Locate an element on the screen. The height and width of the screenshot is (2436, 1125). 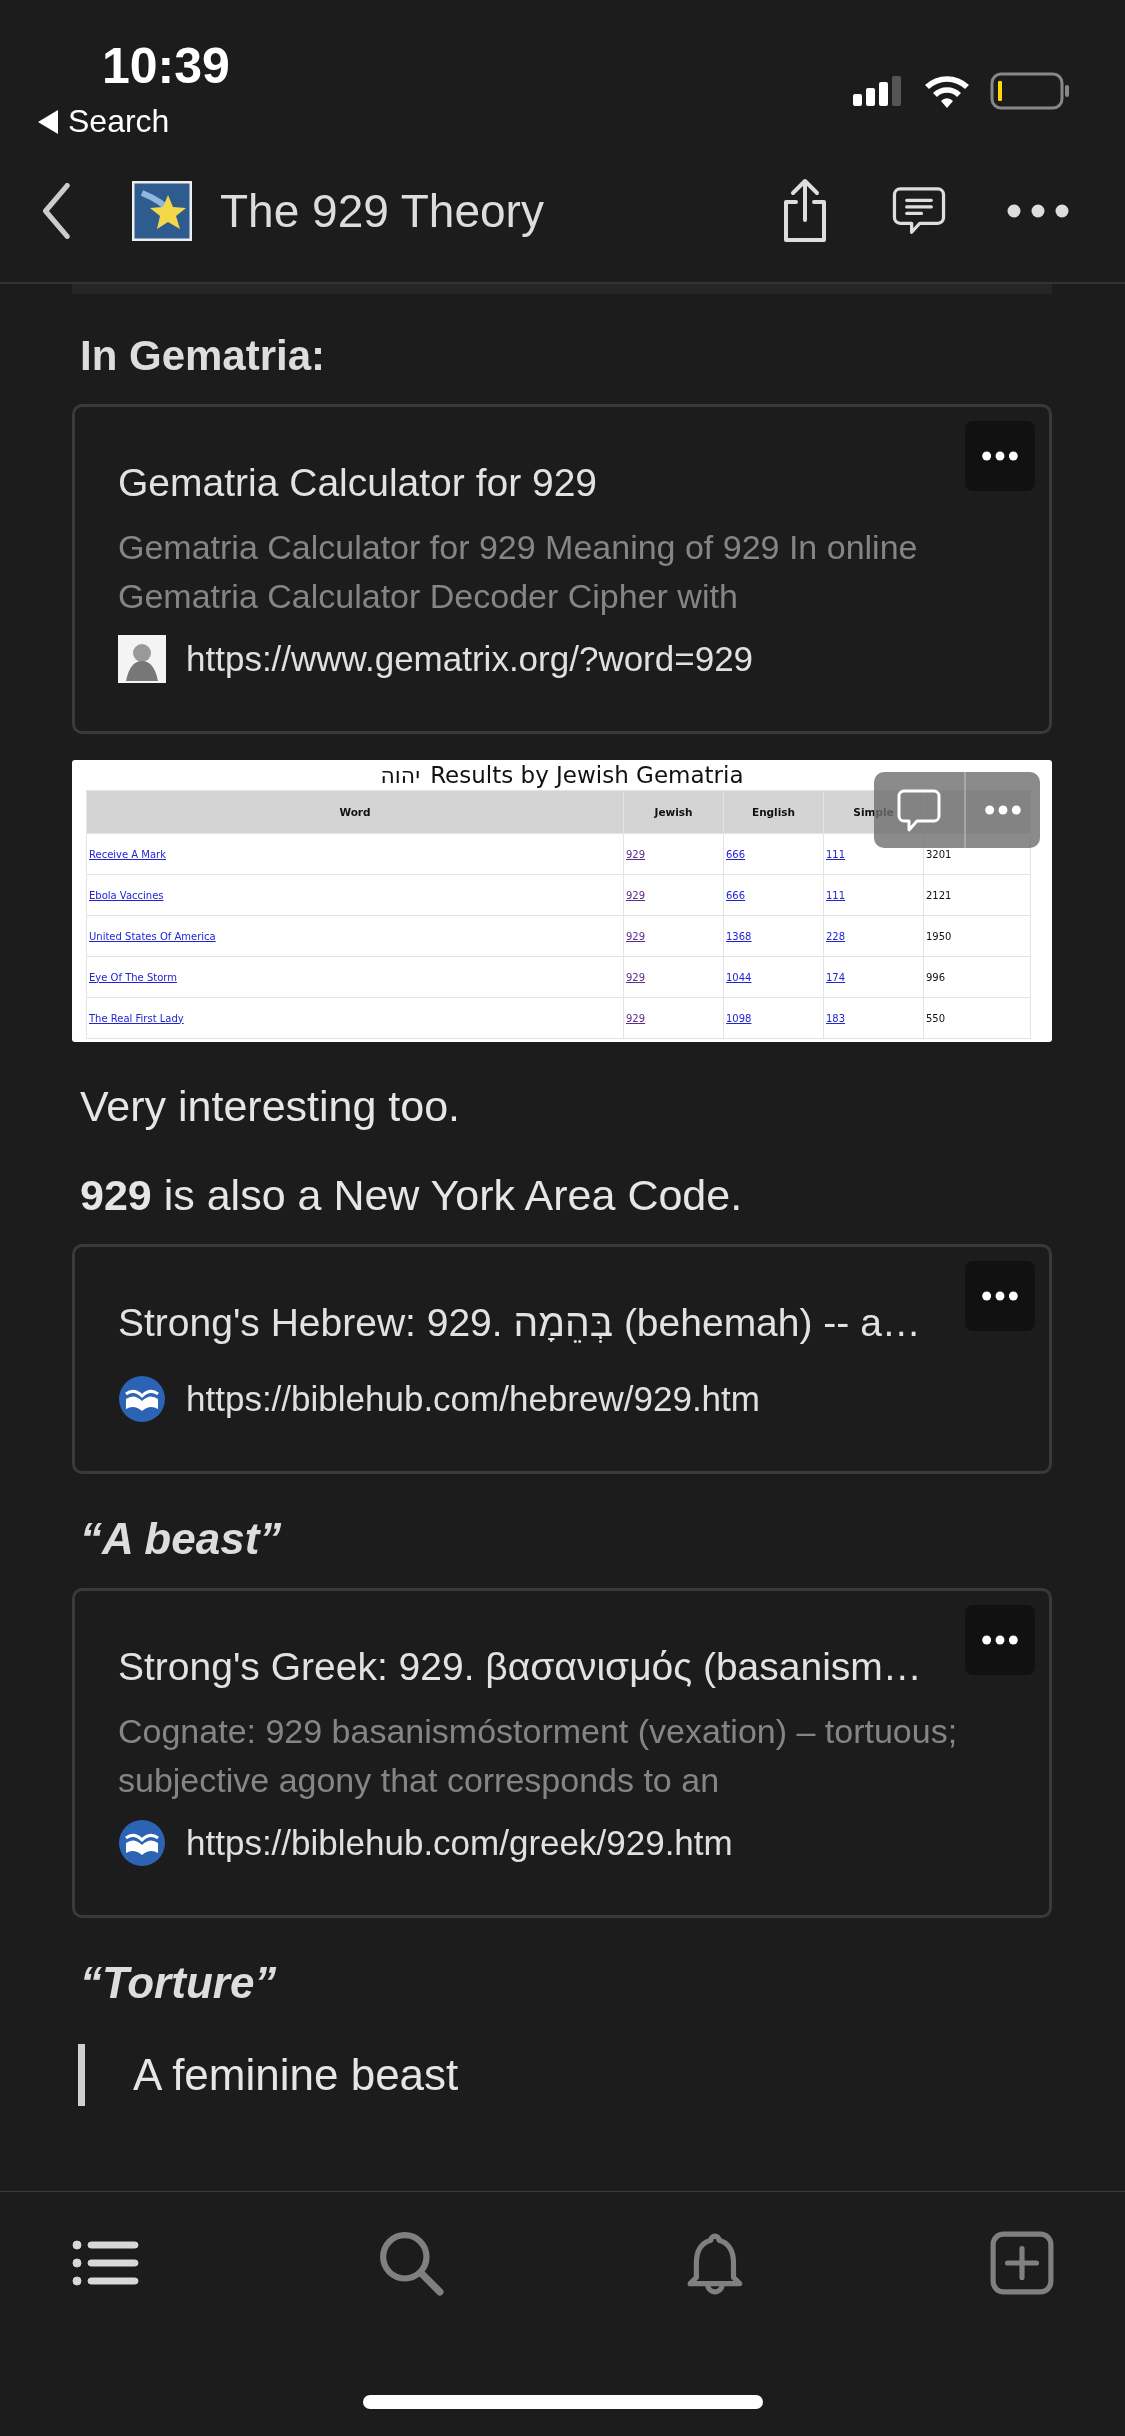
table-link: Receive A Mark is located at coordinates (127, 854).